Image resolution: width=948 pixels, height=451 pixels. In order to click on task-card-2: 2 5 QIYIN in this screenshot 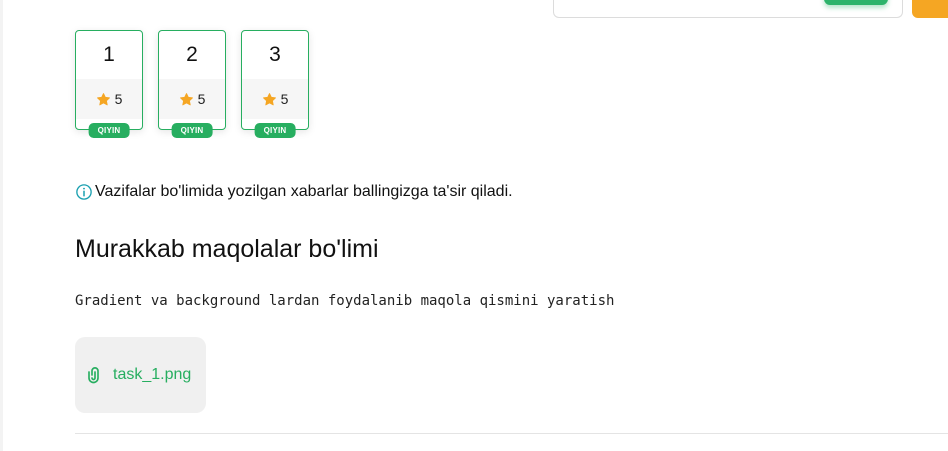, I will do `click(192, 84)`.